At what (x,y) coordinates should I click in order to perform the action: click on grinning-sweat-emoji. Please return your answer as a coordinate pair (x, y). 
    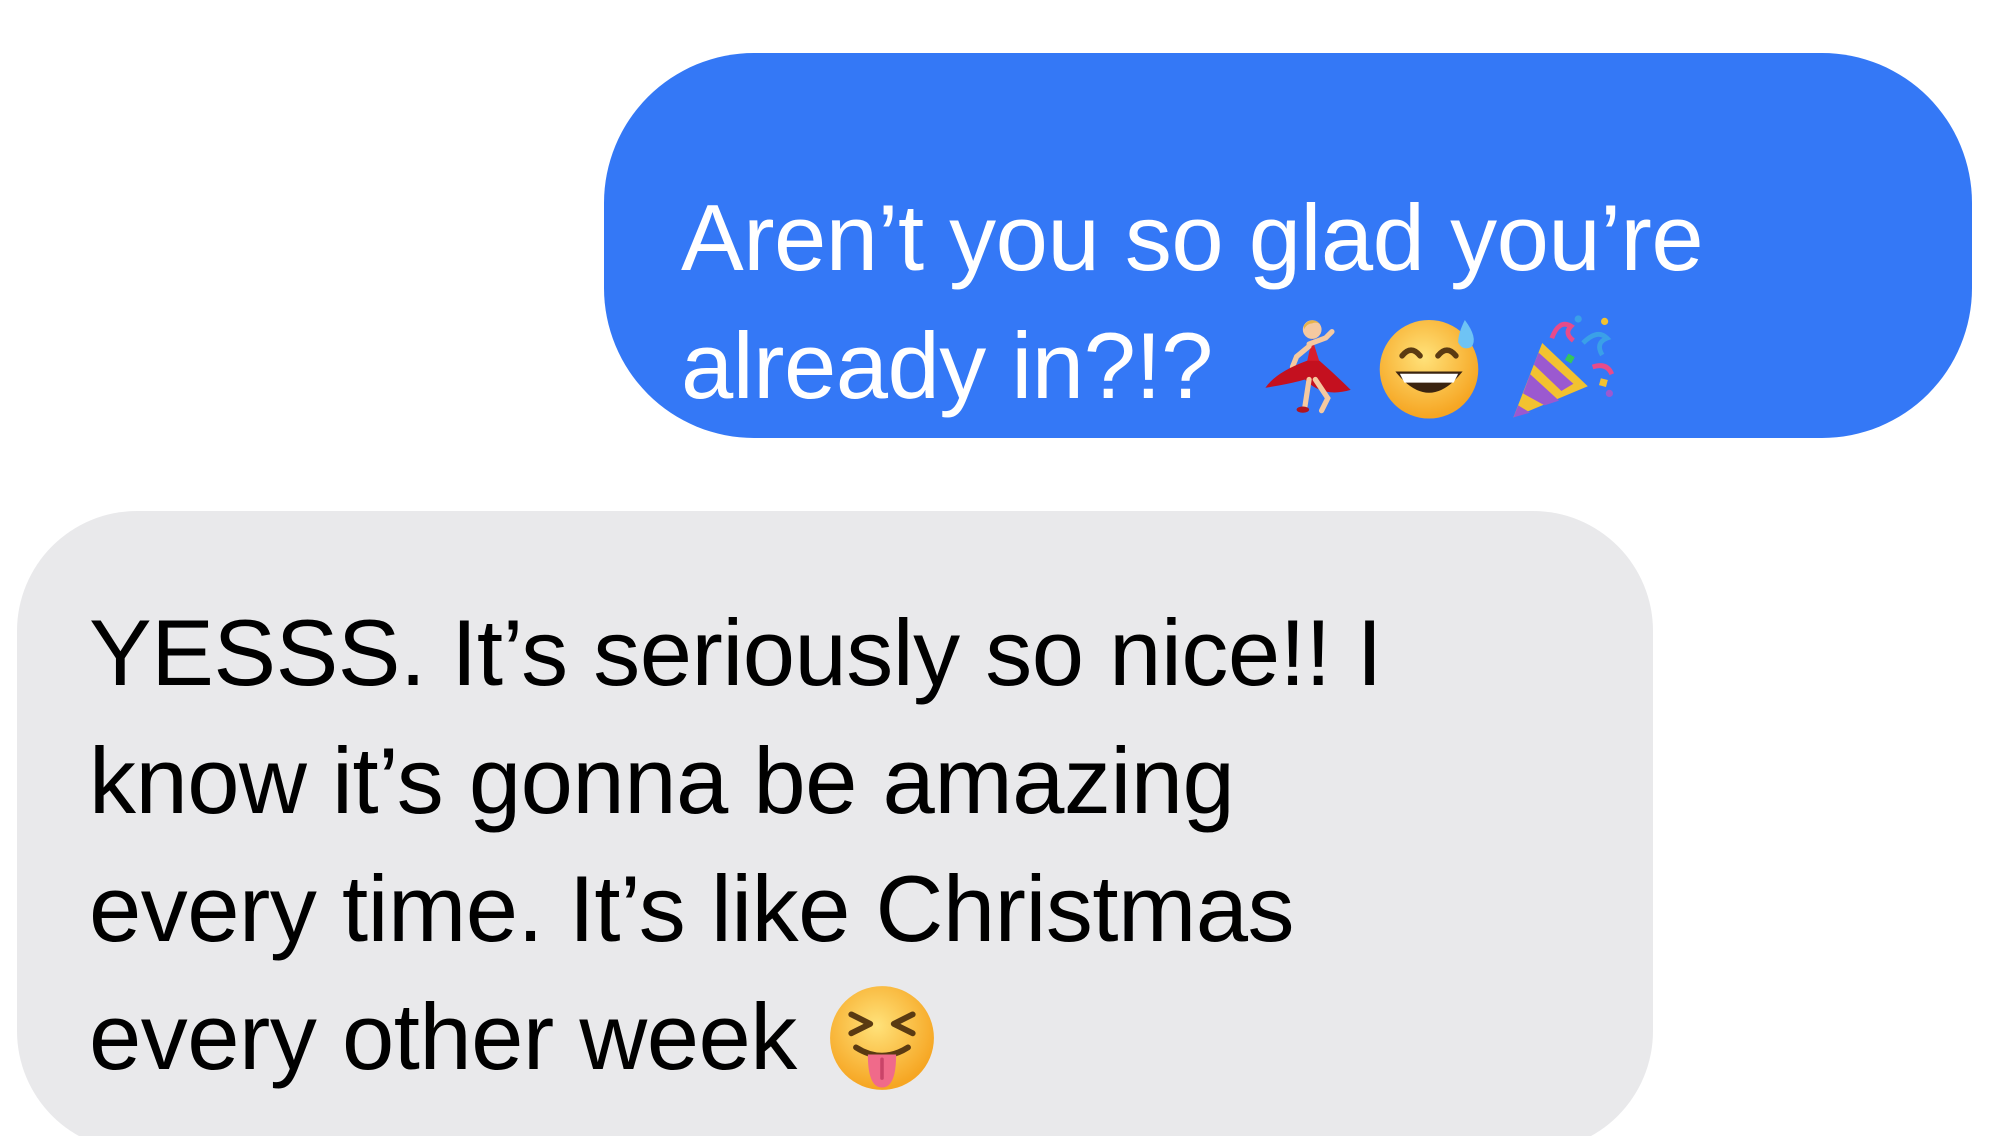
    Looking at the image, I should click on (1429, 367).